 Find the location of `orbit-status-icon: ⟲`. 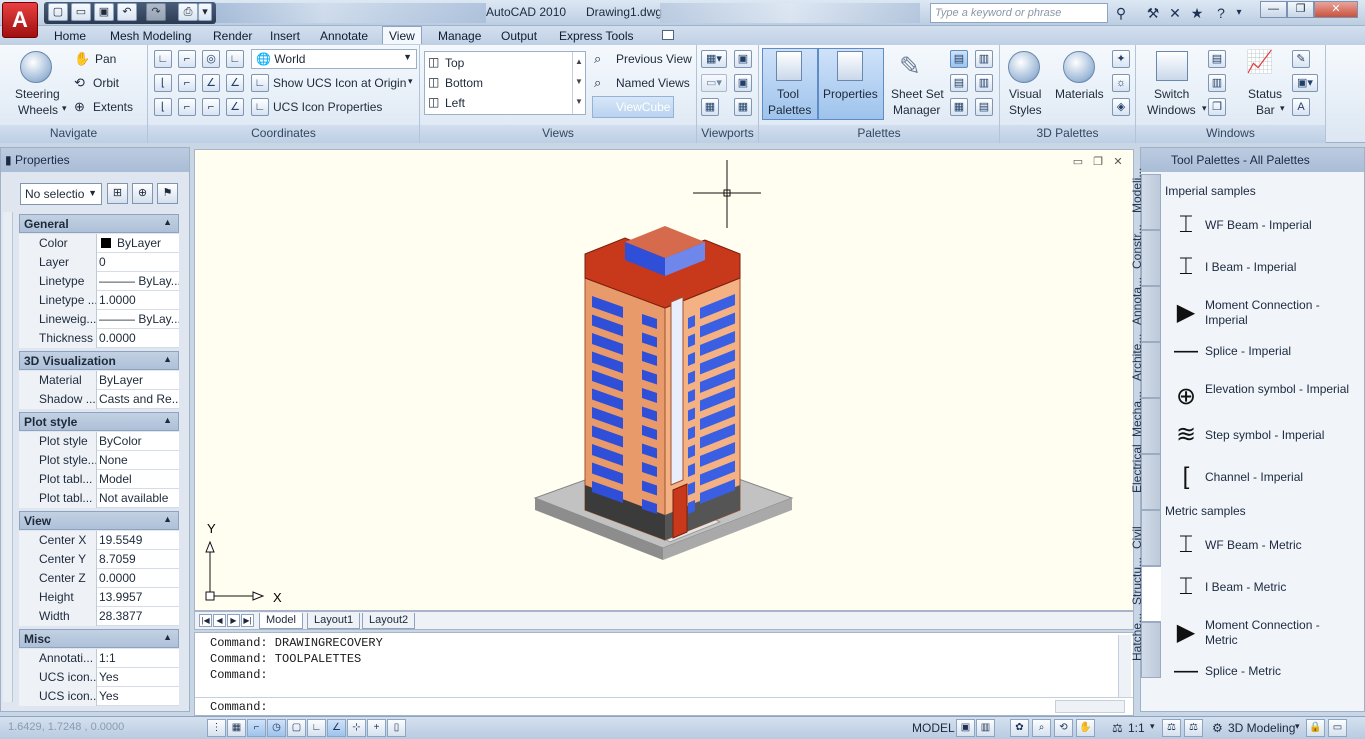

orbit-status-icon: ⟲ is located at coordinates (1063, 728).